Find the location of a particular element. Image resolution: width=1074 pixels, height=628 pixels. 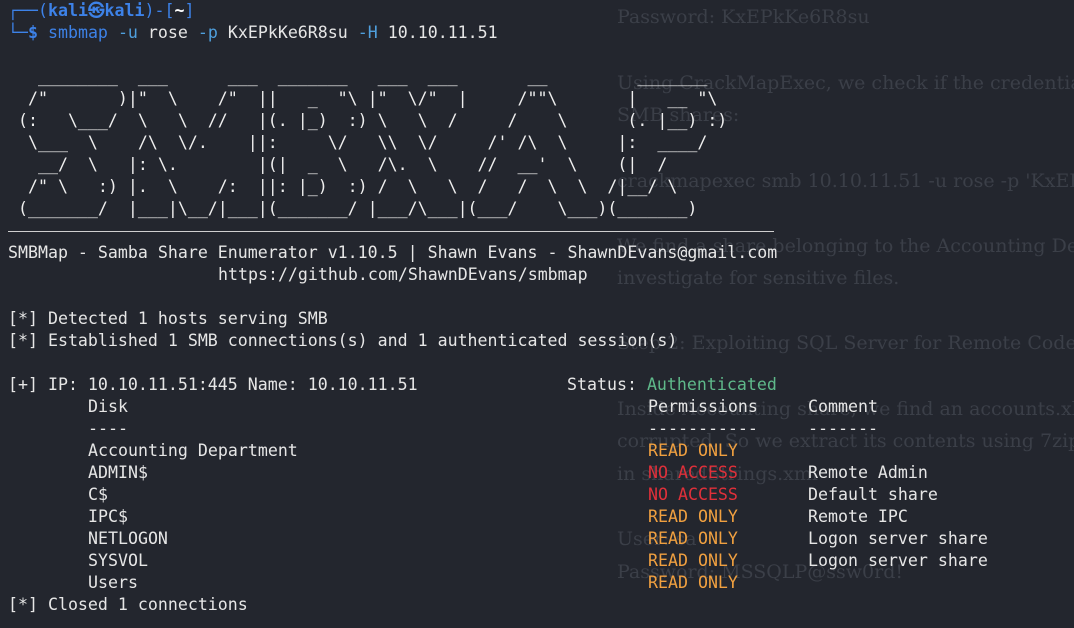

row-disk: ADMIN$ is located at coordinates (118, 472).